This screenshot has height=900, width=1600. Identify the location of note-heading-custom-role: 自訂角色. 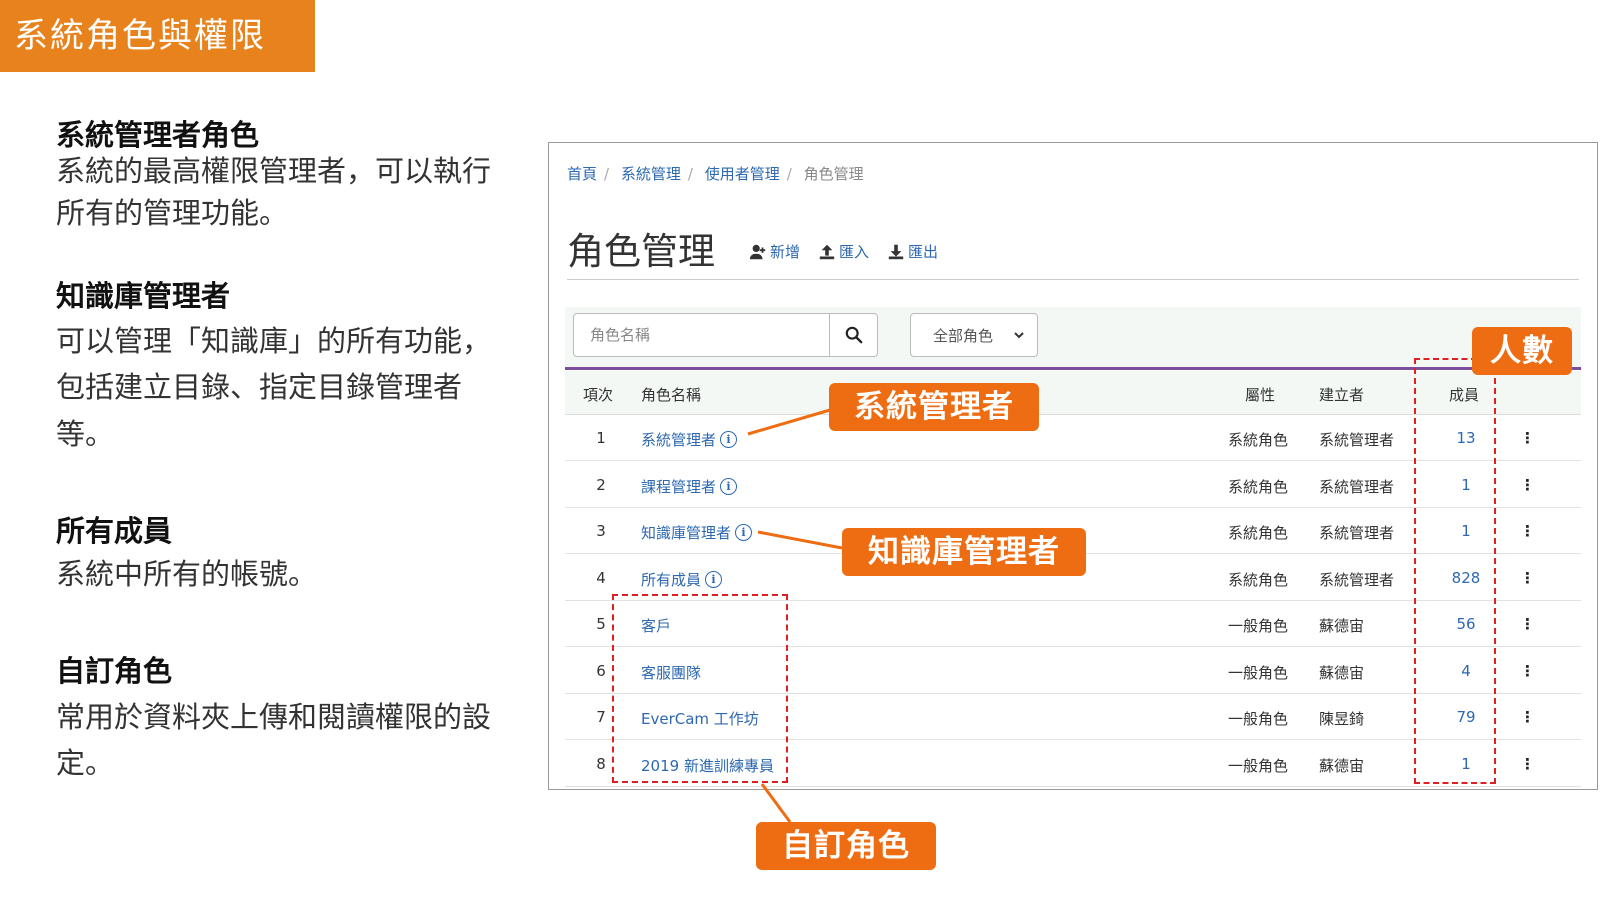
(114, 671).